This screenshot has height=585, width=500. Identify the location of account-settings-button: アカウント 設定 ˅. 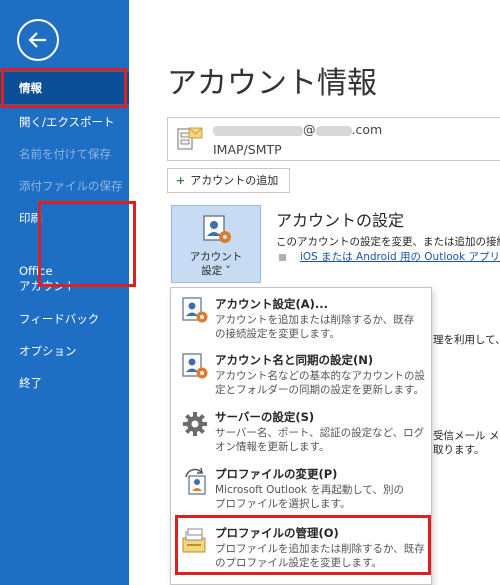
(216, 244).